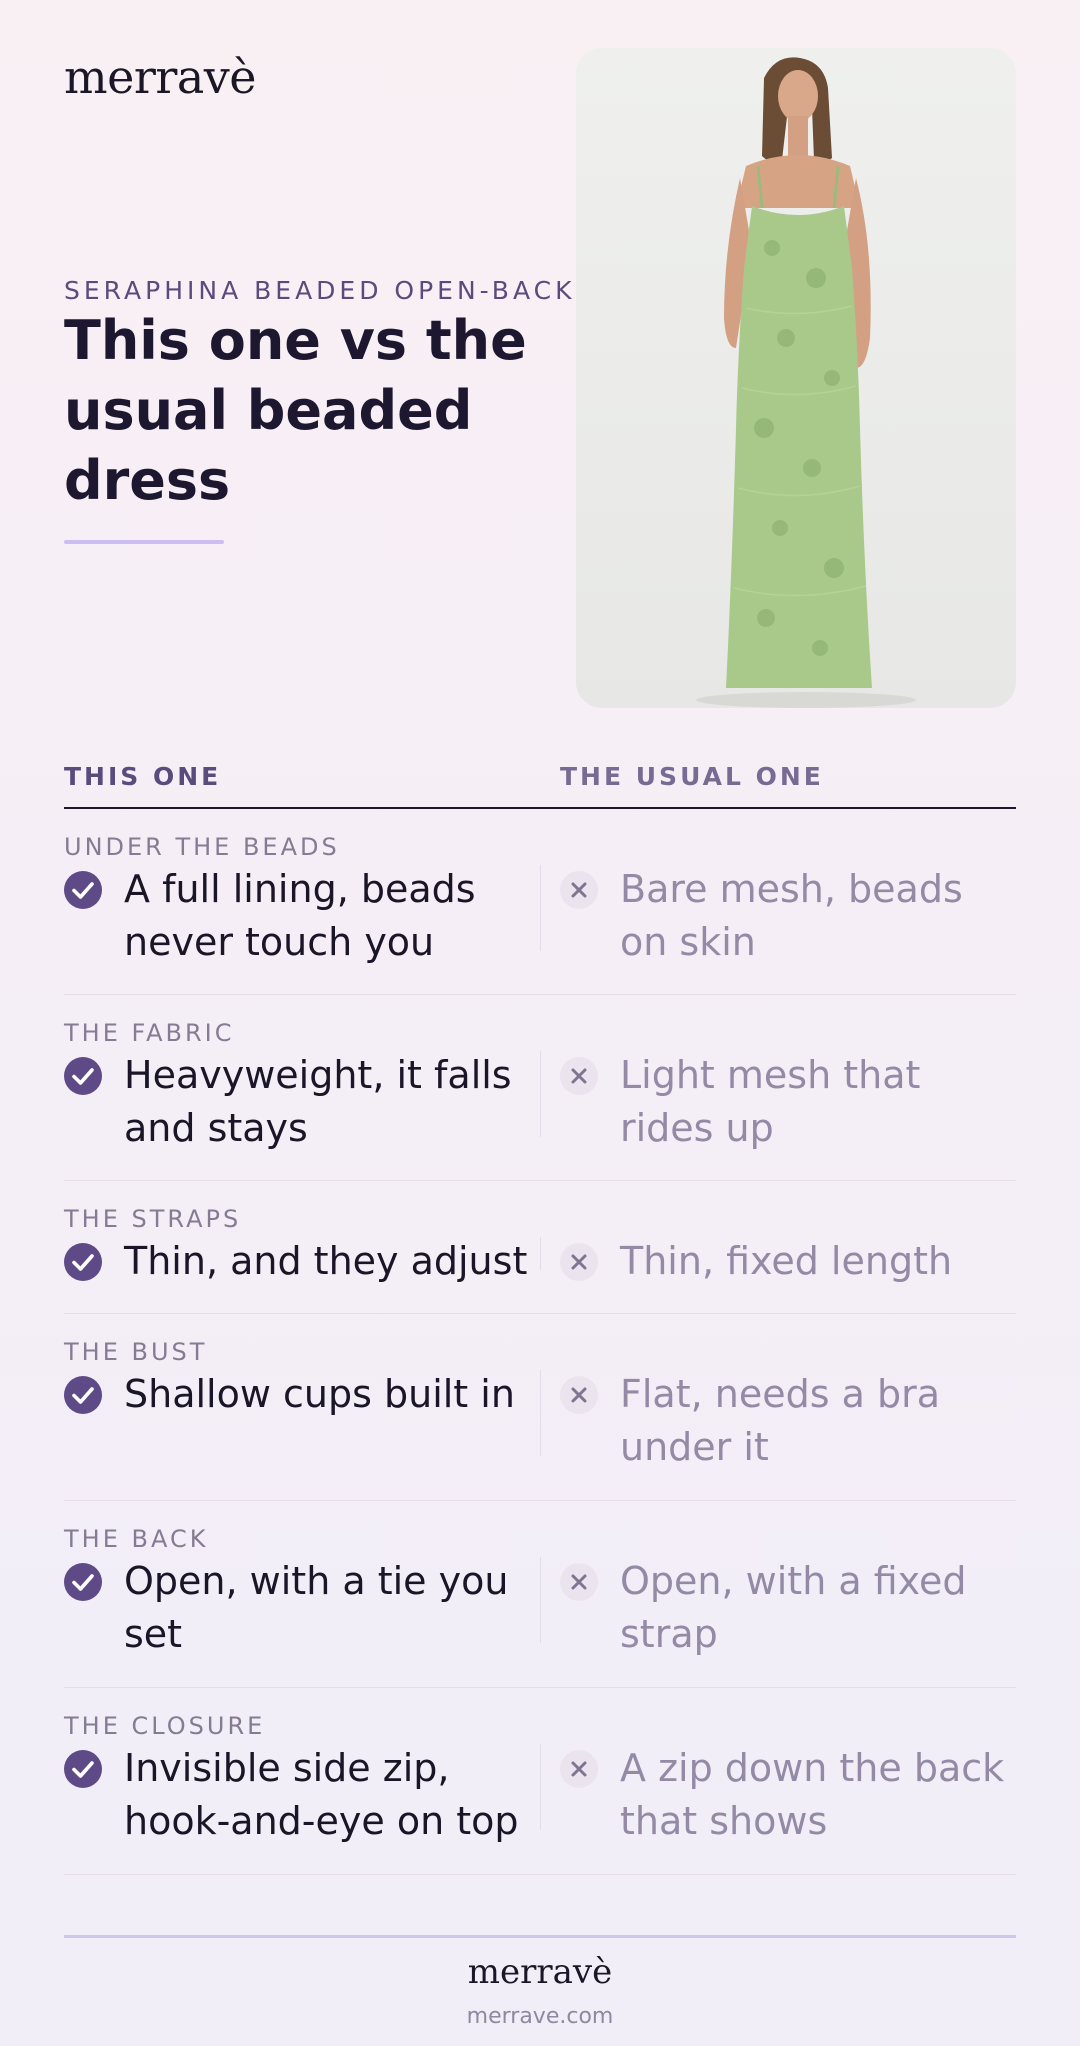 The height and width of the screenshot is (2046, 1080). Describe the element at coordinates (295, 410) in the screenshot. I see `page-headline: This one vs the usual beaded dress` at that location.